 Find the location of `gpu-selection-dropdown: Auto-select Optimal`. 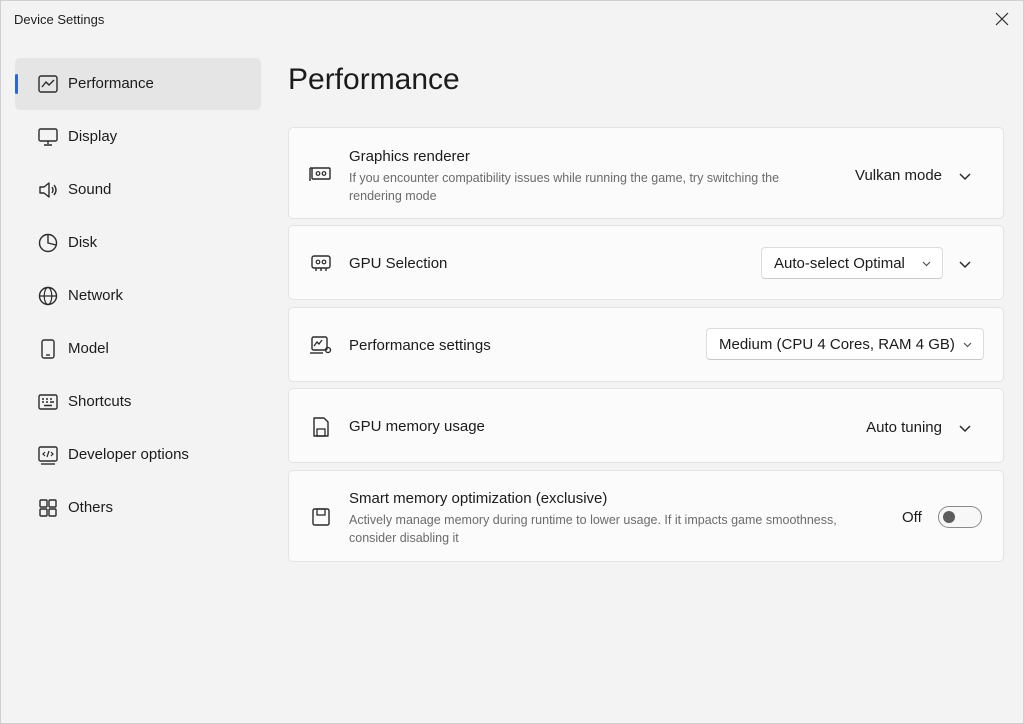

gpu-selection-dropdown: Auto-select Optimal is located at coordinates (852, 263).